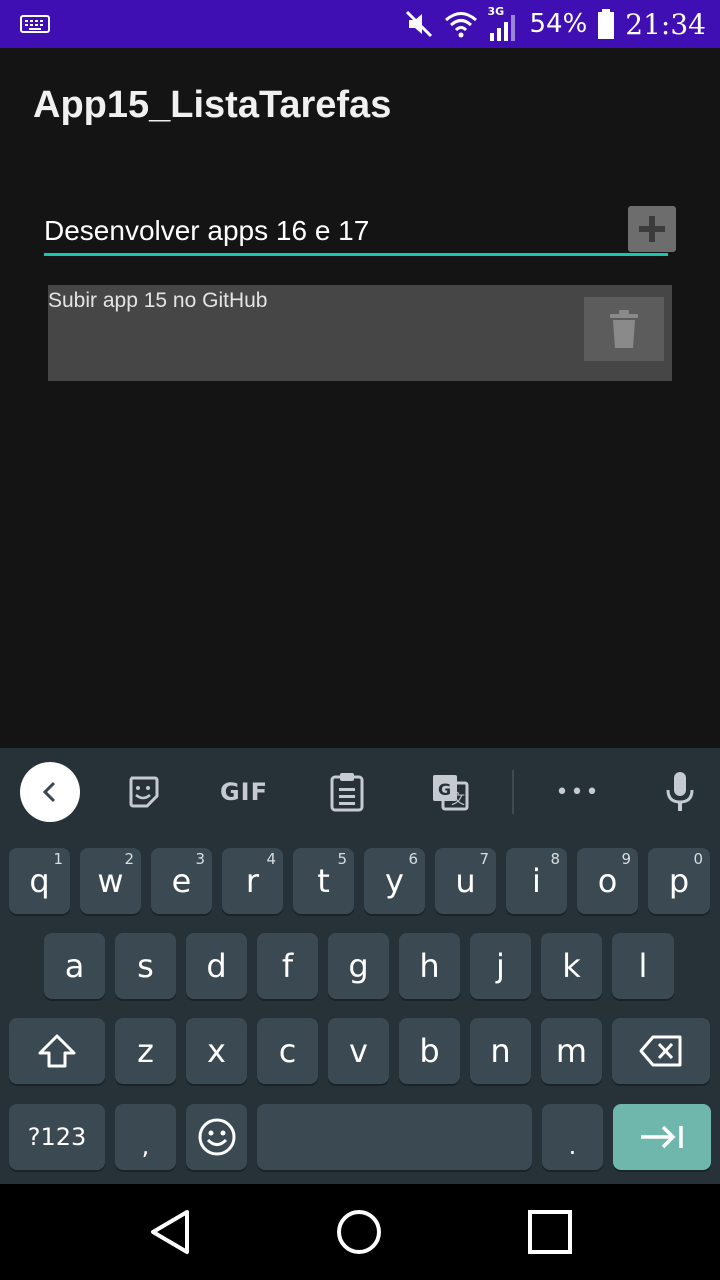  What do you see at coordinates (145, 1051) in the screenshot?
I see `key-z: z` at bounding box center [145, 1051].